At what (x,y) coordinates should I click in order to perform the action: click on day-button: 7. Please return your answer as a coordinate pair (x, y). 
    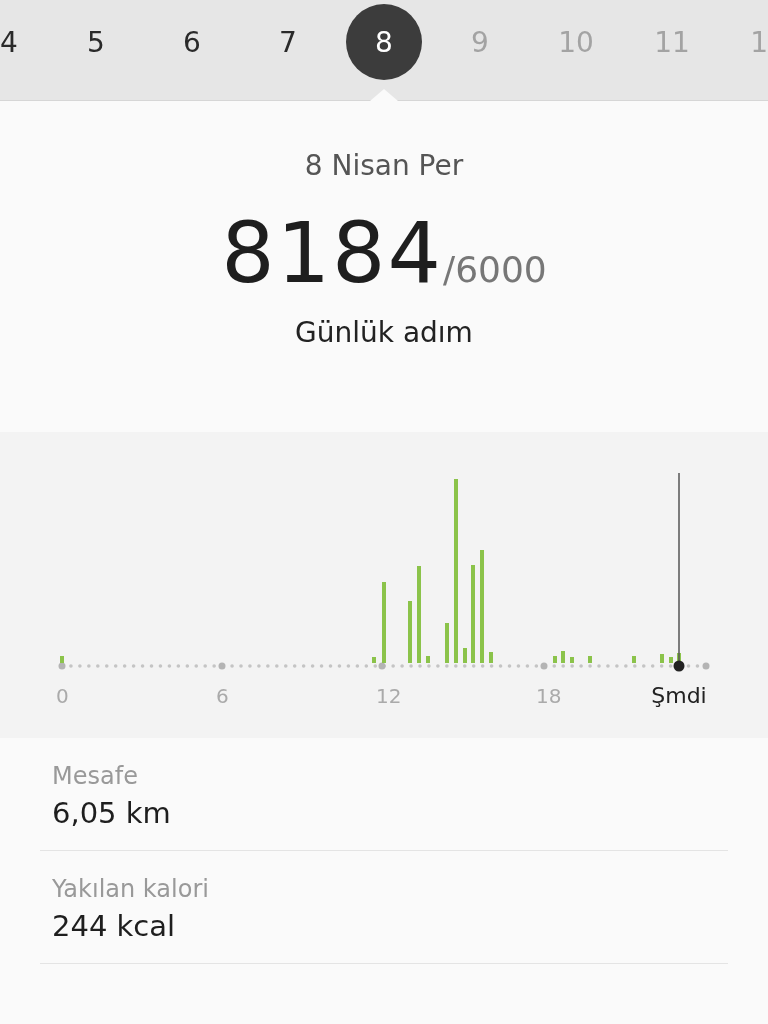
    Looking at the image, I should click on (288, 42).